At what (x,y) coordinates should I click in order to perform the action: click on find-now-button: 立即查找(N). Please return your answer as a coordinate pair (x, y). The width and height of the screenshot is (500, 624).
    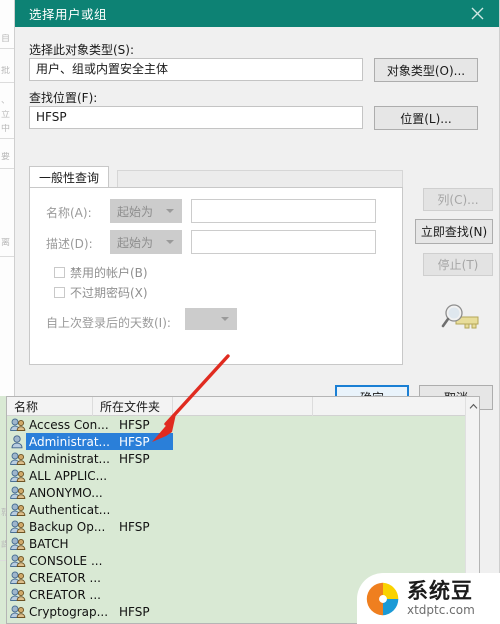
    Looking at the image, I should click on (454, 231).